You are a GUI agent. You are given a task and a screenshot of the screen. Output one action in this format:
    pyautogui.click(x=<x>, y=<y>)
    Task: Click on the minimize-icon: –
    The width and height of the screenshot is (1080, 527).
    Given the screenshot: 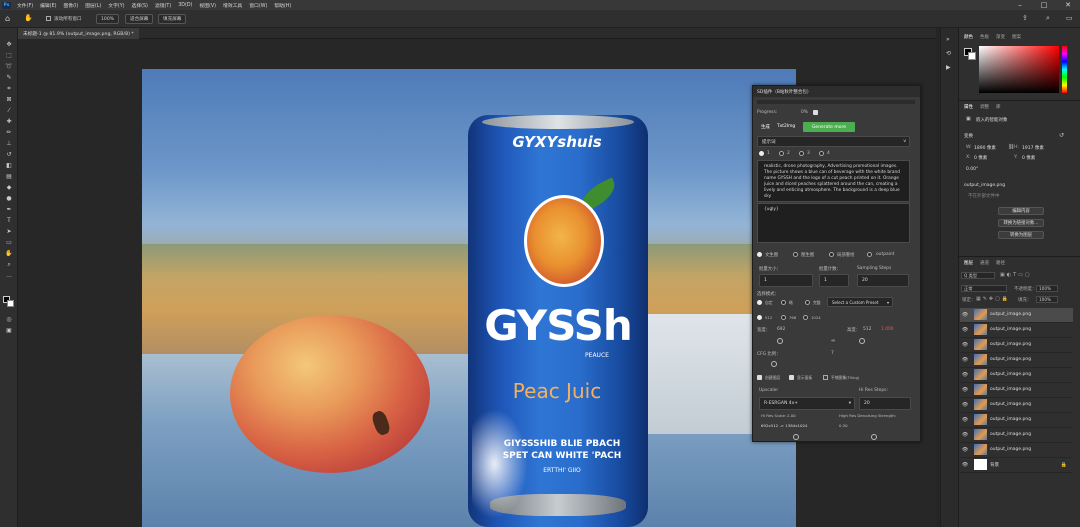 What is the action you would take?
    pyautogui.click(x=1020, y=5)
    